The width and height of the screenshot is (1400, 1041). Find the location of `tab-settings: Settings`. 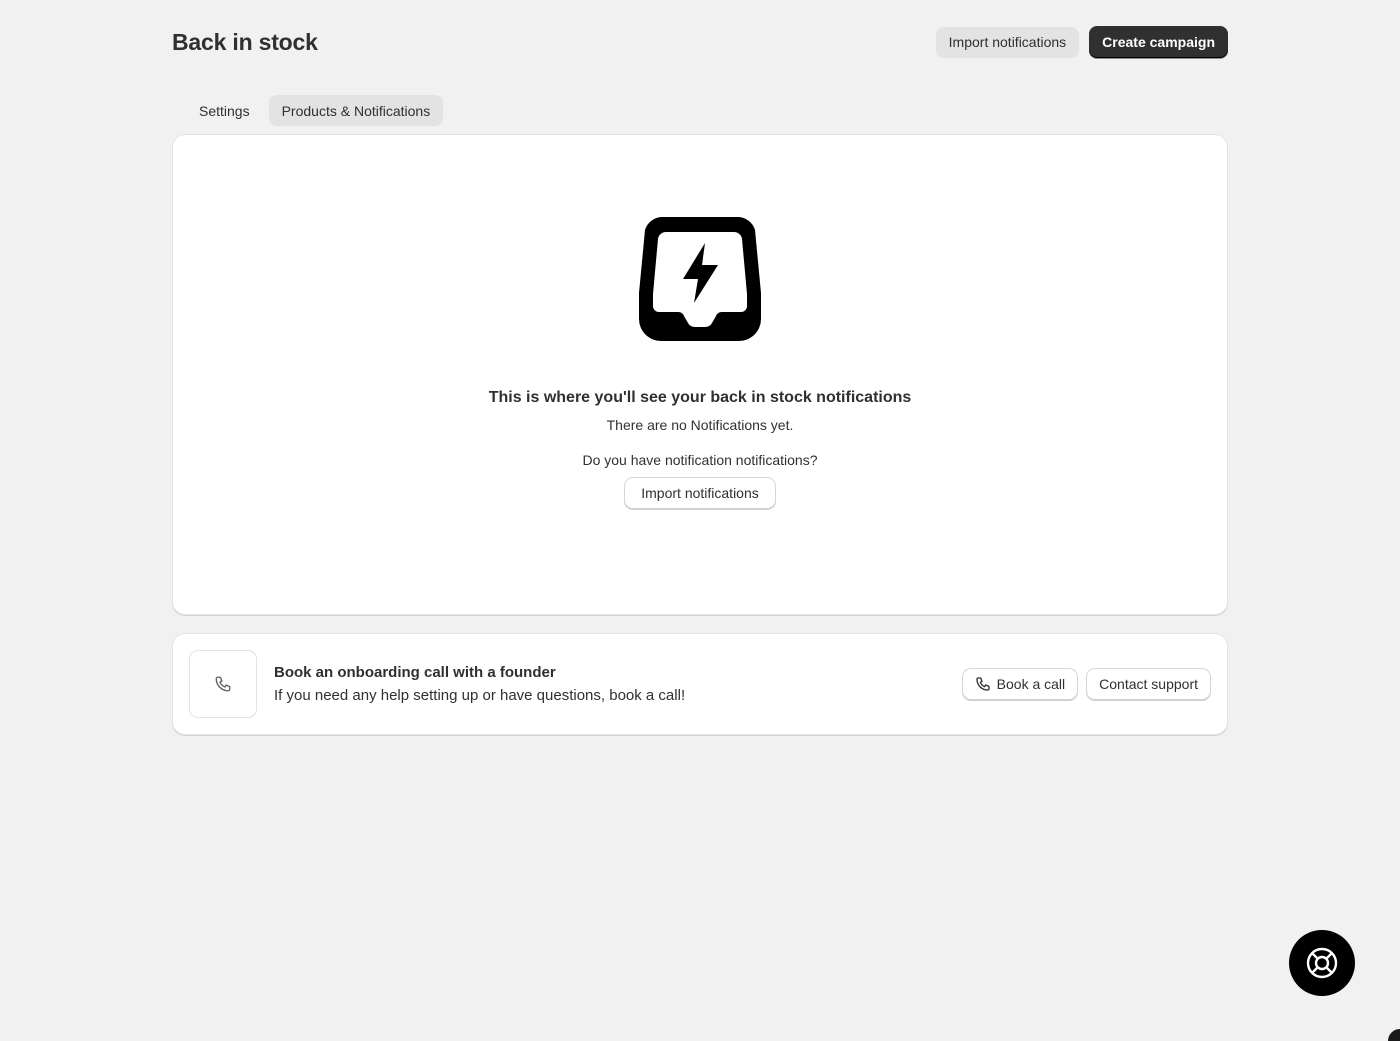

tab-settings: Settings is located at coordinates (224, 110).